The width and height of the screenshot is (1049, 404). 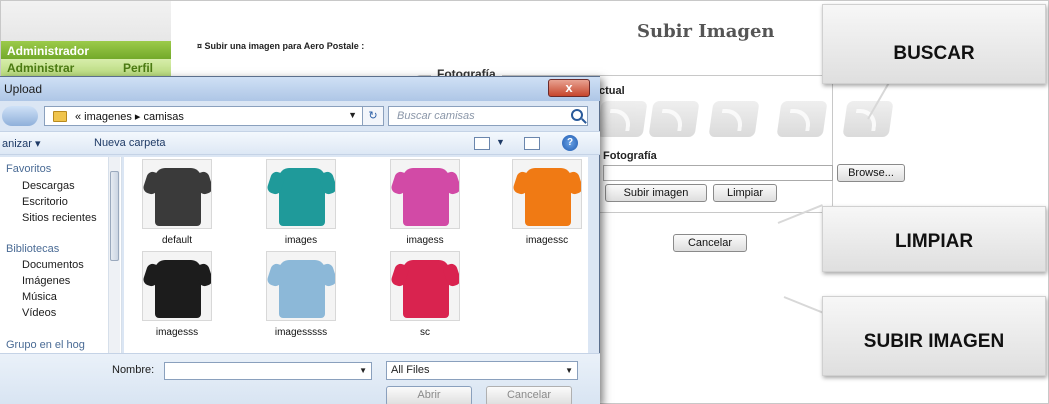 What do you see at coordinates (934, 239) in the screenshot?
I see `callout-clear: LIMPIAR` at bounding box center [934, 239].